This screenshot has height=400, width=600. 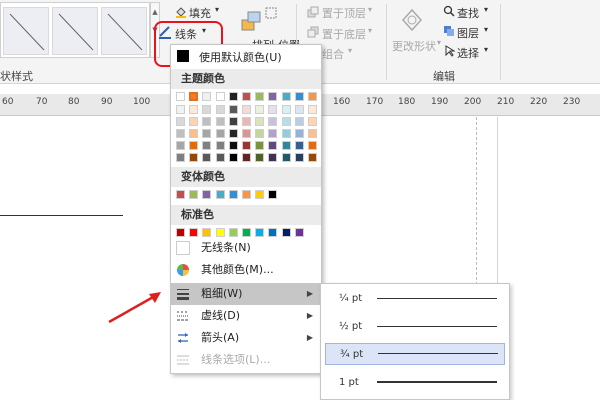 What do you see at coordinates (415, 299) in the screenshot?
I see `weight-option-quarter: ¼ pt` at bounding box center [415, 299].